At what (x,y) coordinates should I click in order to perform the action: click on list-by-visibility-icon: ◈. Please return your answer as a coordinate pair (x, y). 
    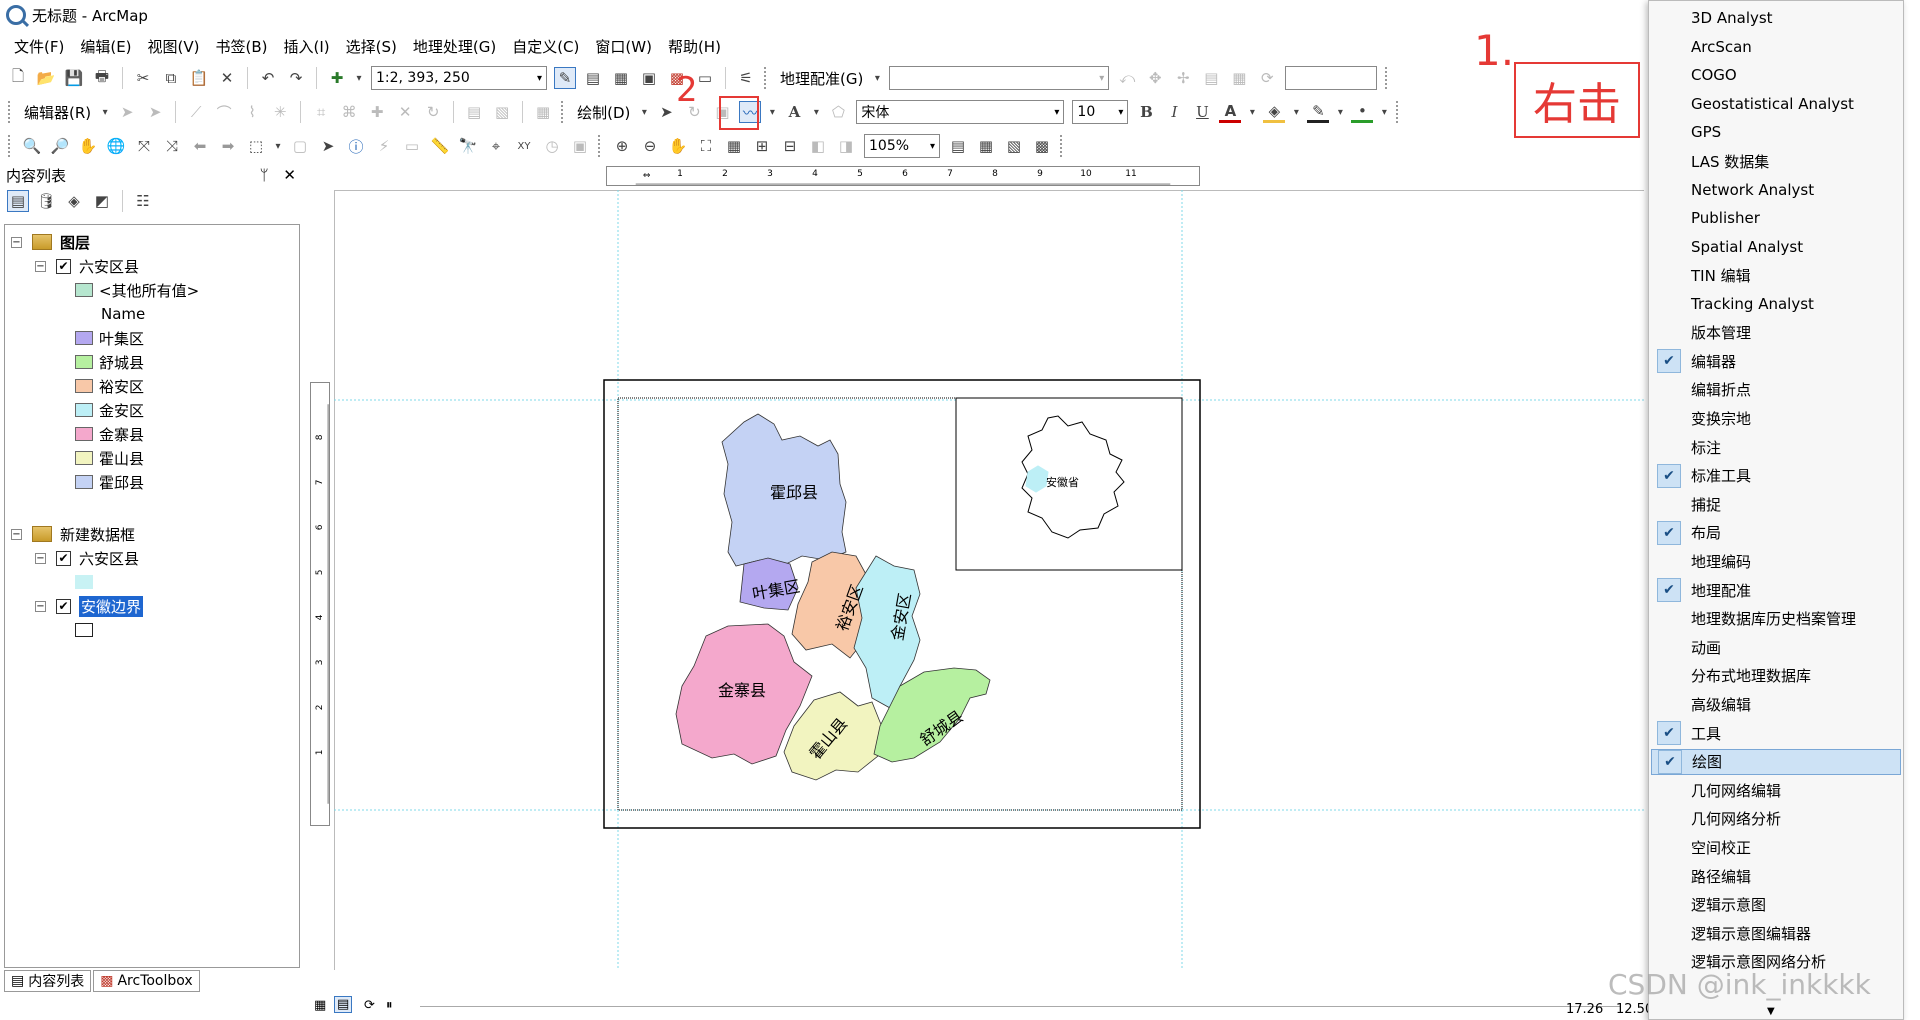
    Looking at the image, I should click on (74, 201).